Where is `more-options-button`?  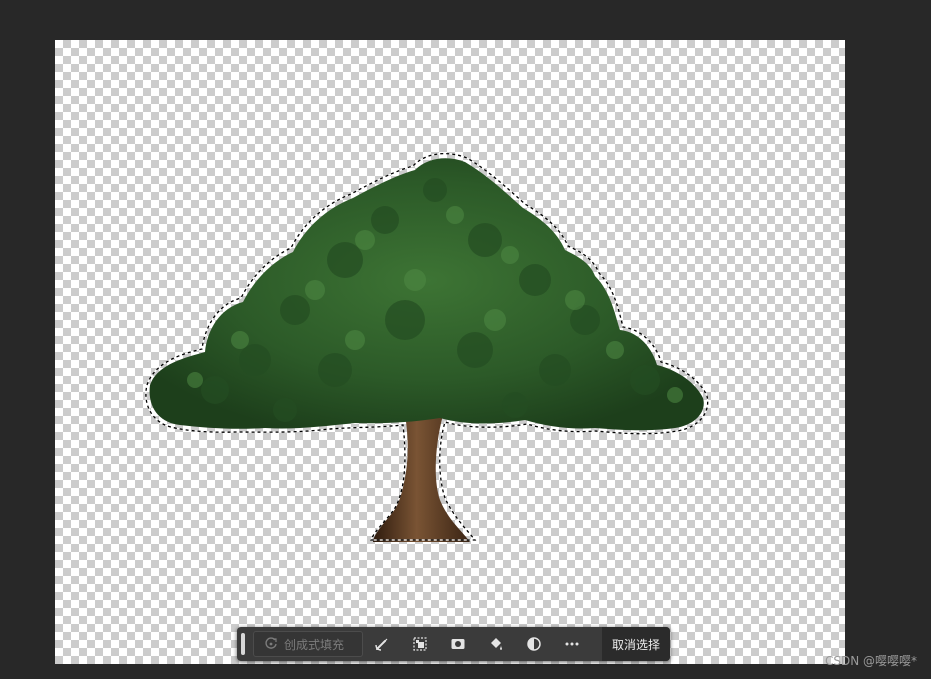
more-options-button is located at coordinates (572, 644).